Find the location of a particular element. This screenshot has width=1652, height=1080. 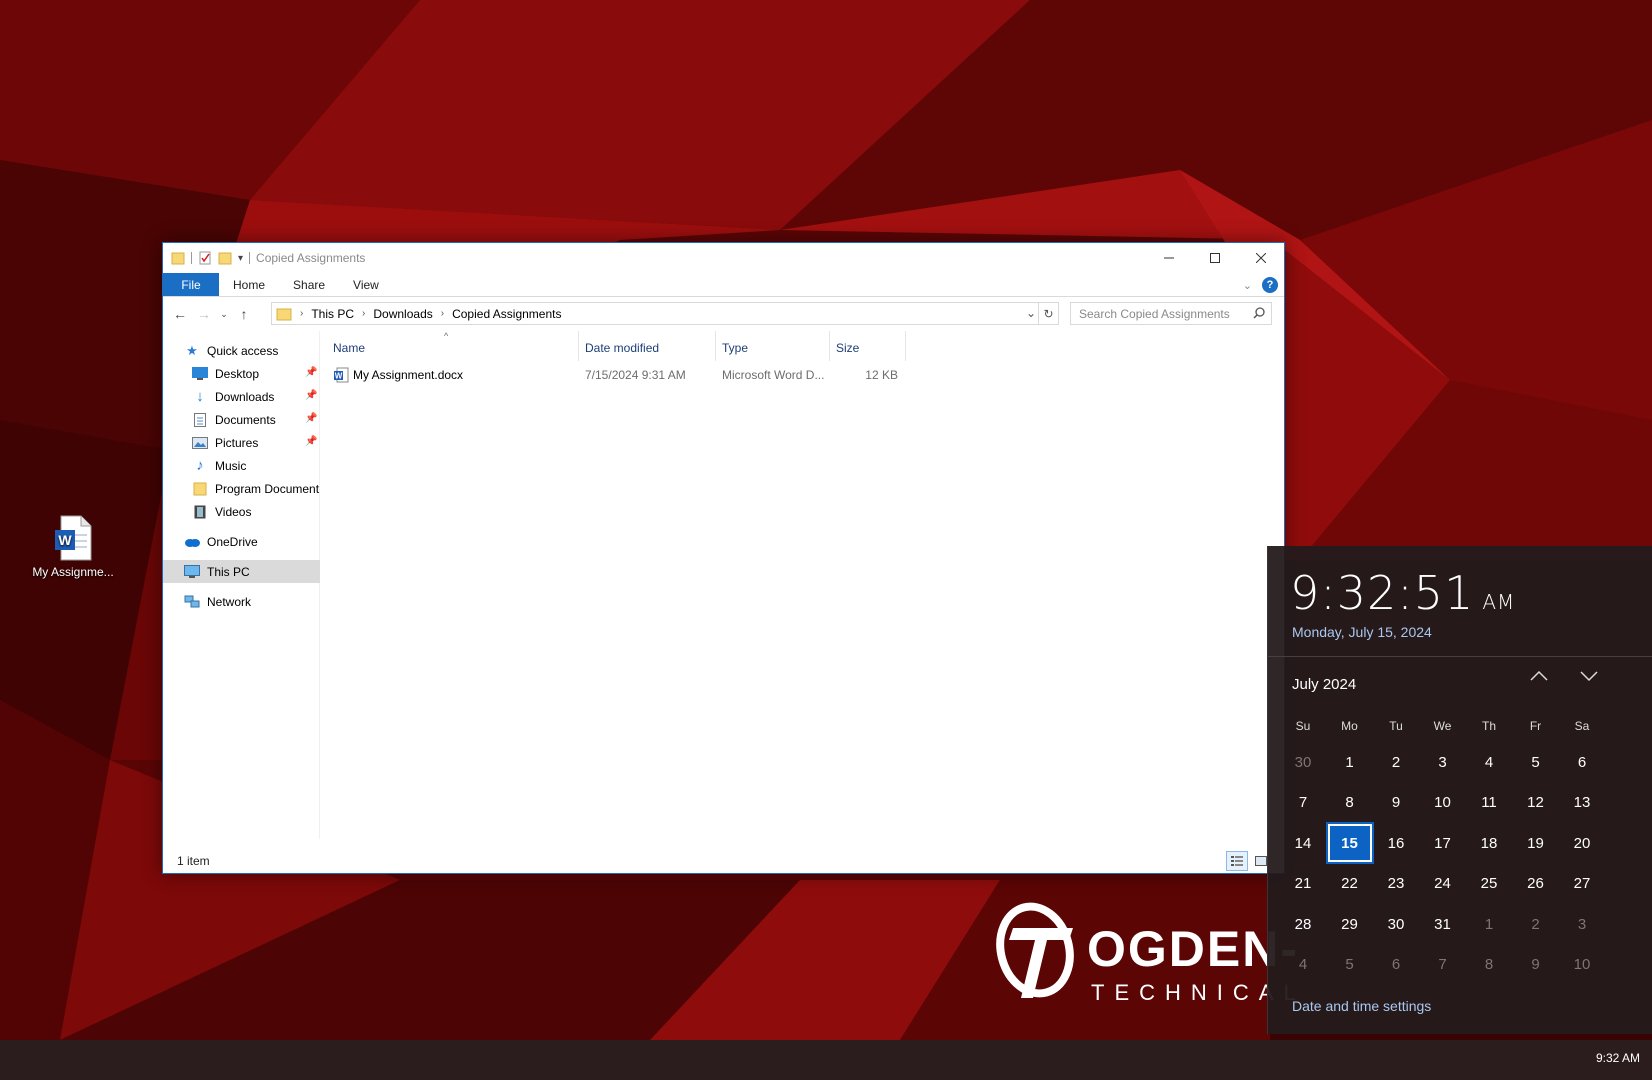

nav-this-pc: This PC is located at coordinates (241, 571).